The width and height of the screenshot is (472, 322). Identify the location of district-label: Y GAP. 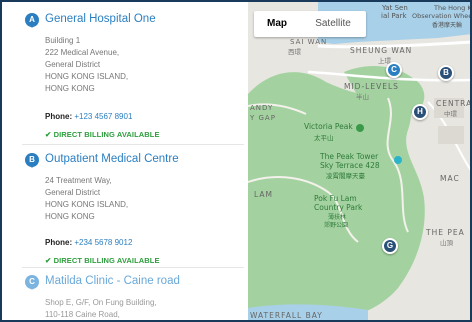
(263, 118).